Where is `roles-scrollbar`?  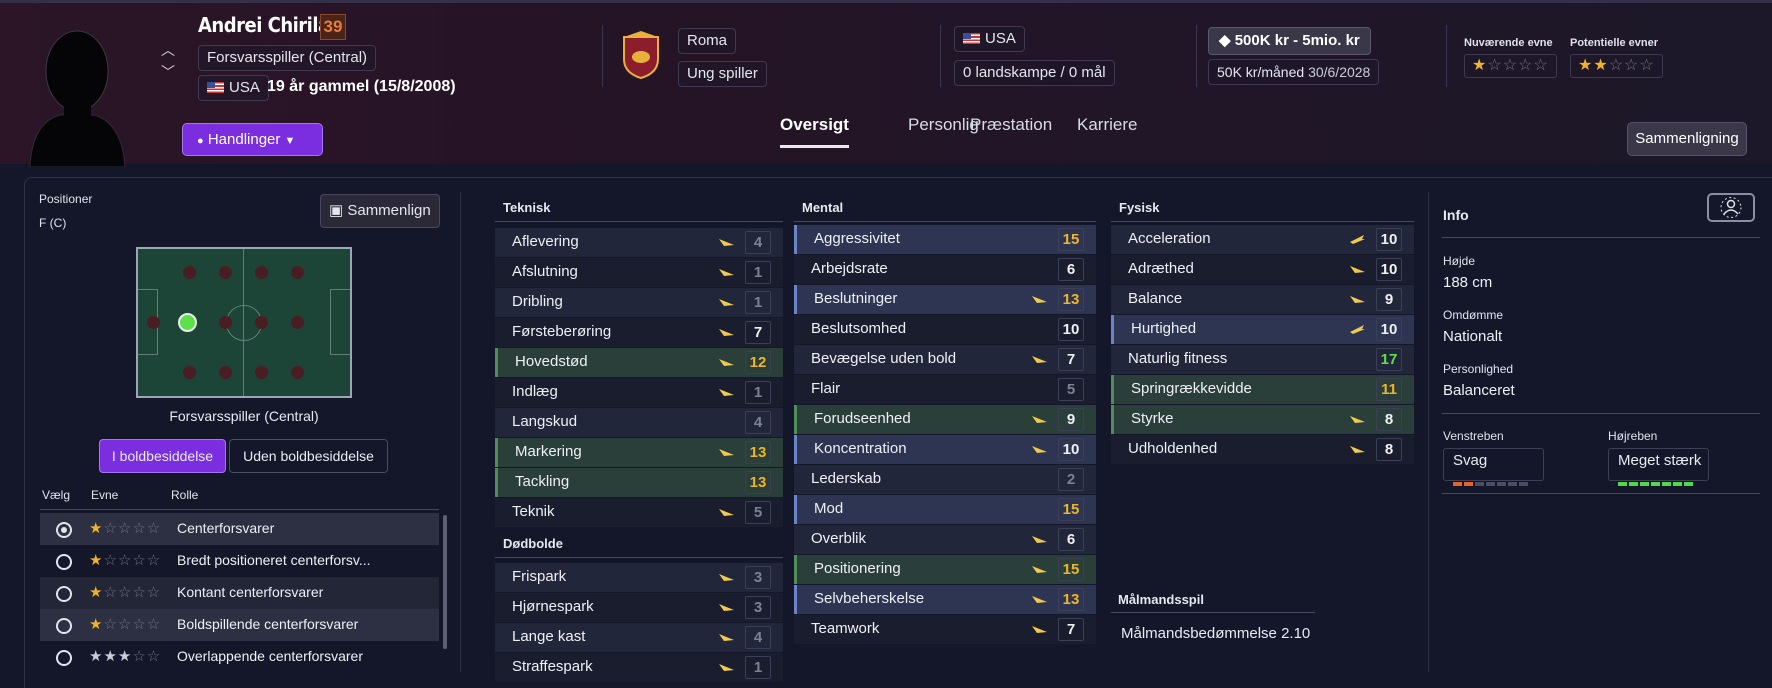
roles-scrollbar is located at coordinates (445, 582).